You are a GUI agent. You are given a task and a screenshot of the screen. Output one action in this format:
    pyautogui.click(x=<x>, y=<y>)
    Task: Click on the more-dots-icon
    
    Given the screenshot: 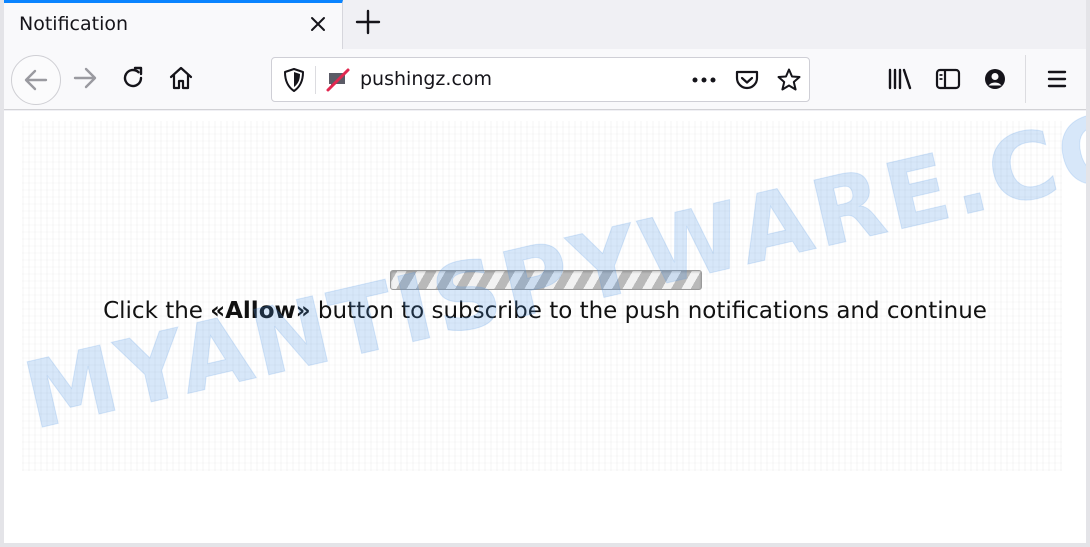 What is the action you would take?
    pyautogui.click(x=704, y=80)
    